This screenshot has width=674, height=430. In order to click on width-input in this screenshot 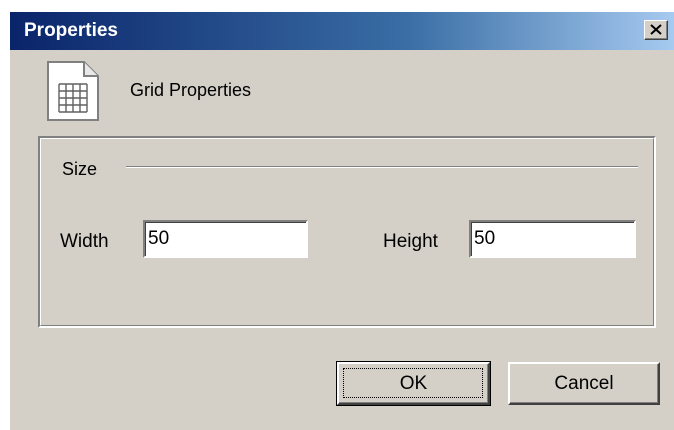, I will do `click(225, 239)`.